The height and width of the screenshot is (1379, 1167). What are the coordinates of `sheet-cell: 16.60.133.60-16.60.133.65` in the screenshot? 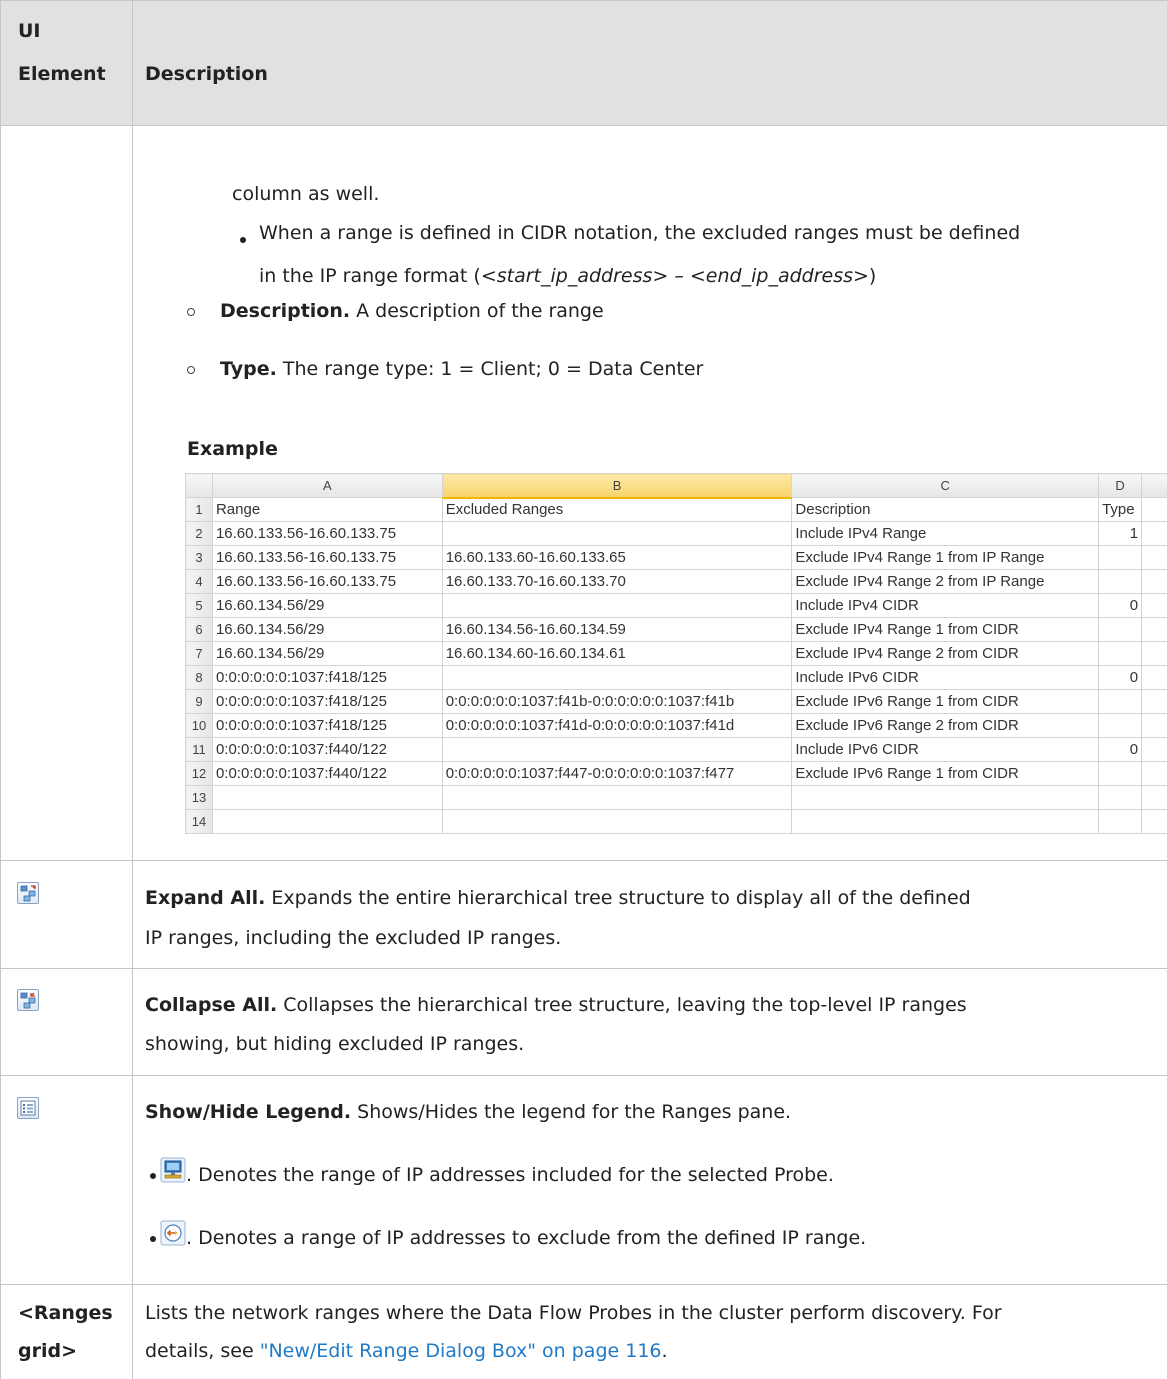 It's located at (617, 557).